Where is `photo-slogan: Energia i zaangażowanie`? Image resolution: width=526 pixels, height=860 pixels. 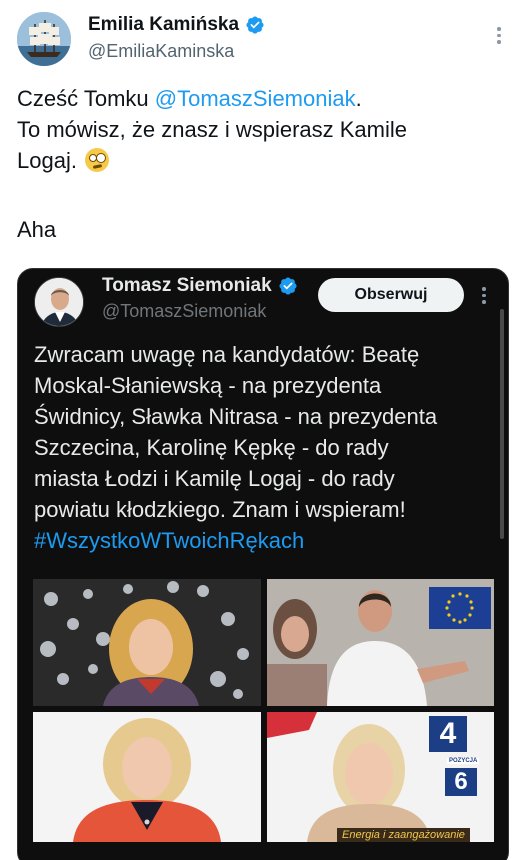
photo-slogan: Energia i zaangażowanie is located at coordinates (403, 835).